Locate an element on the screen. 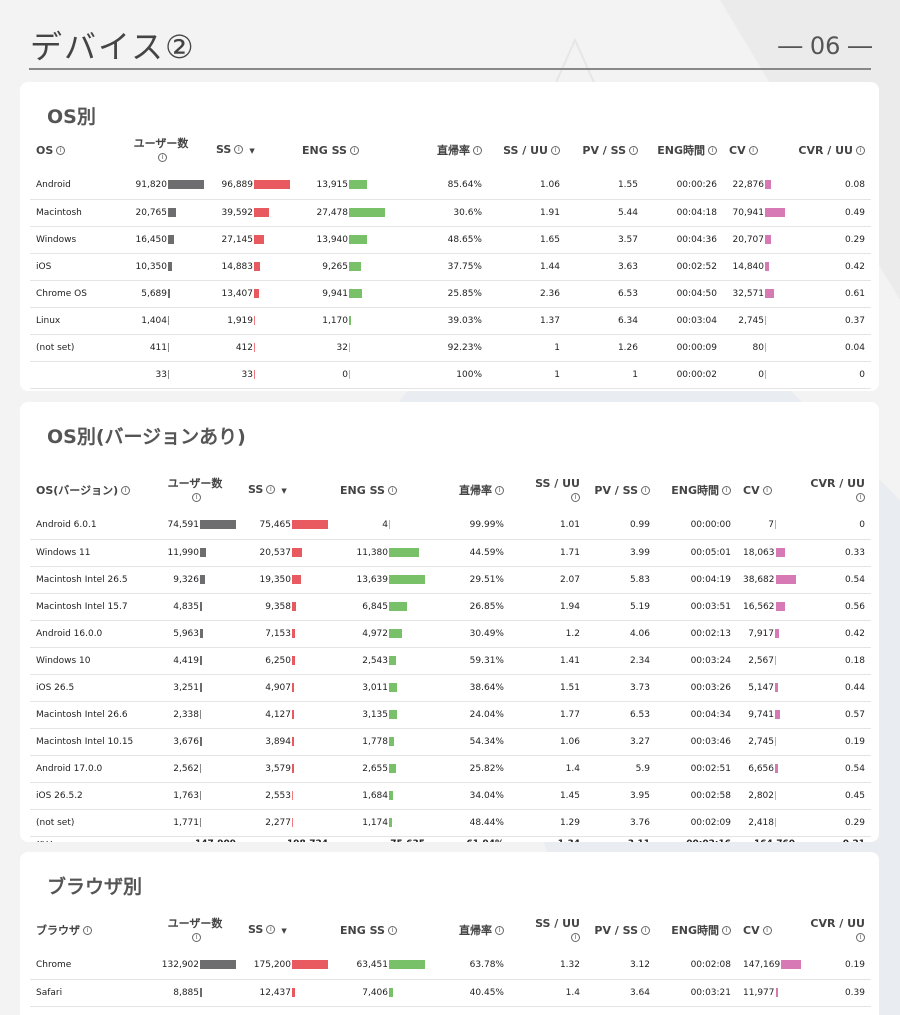 Image resolution: width=900 pixels, height=1015 pixels. column-header-name: OS i is located at coordinates (71, 150).